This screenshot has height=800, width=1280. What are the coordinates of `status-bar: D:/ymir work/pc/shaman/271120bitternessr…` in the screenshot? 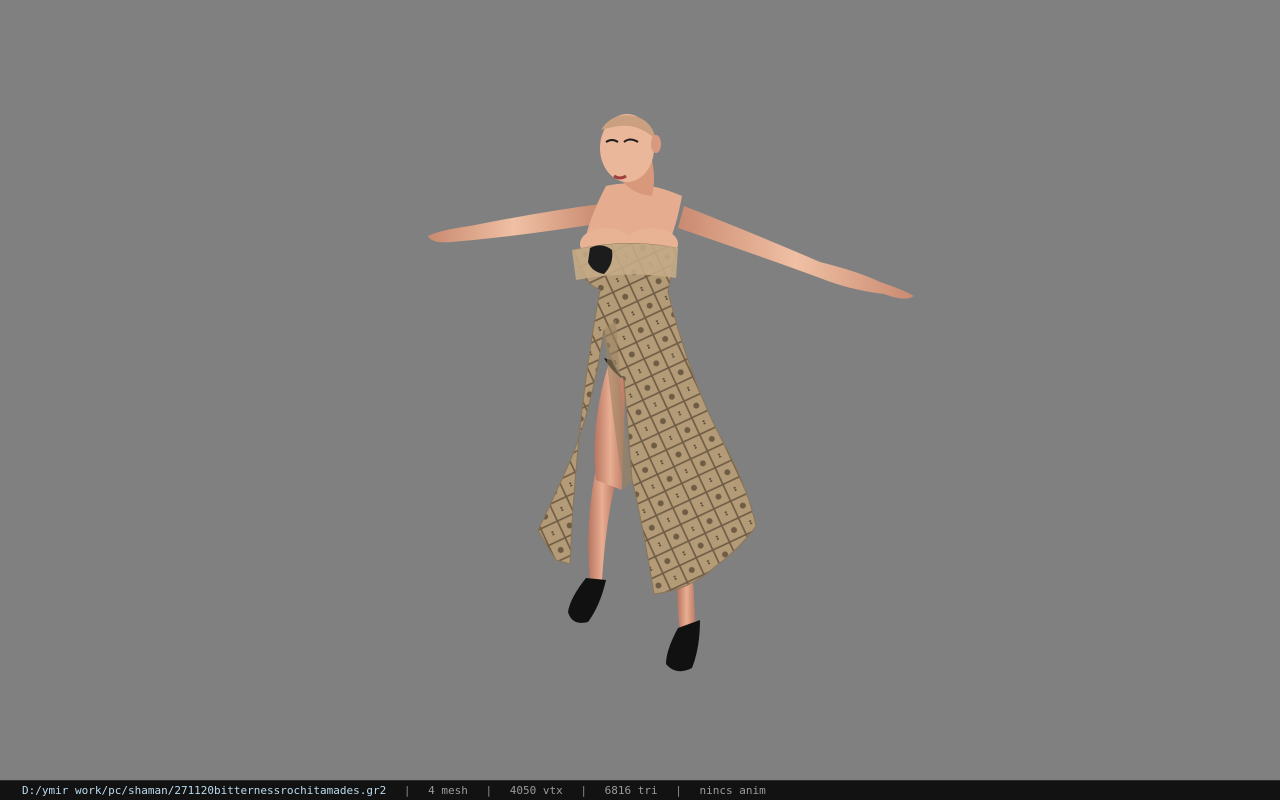 It's located at (640, 790).